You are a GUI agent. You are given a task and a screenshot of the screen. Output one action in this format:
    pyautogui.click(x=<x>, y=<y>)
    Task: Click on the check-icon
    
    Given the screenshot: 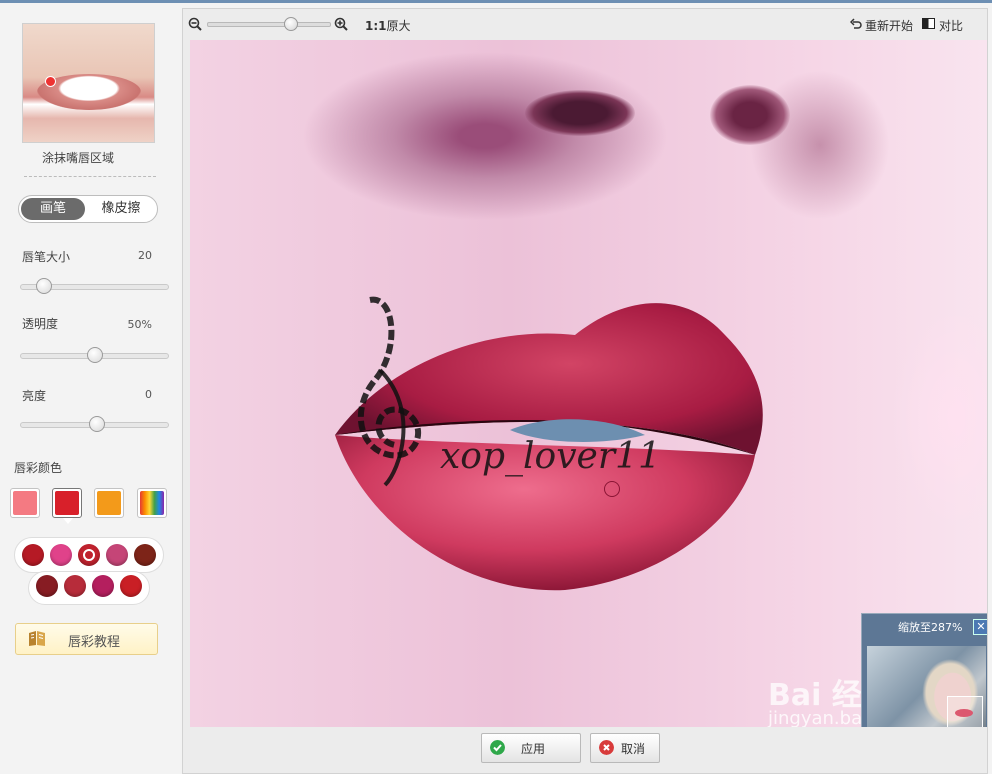 What is the action you would take?
    pyautogui.click(x=497, y=747)
    